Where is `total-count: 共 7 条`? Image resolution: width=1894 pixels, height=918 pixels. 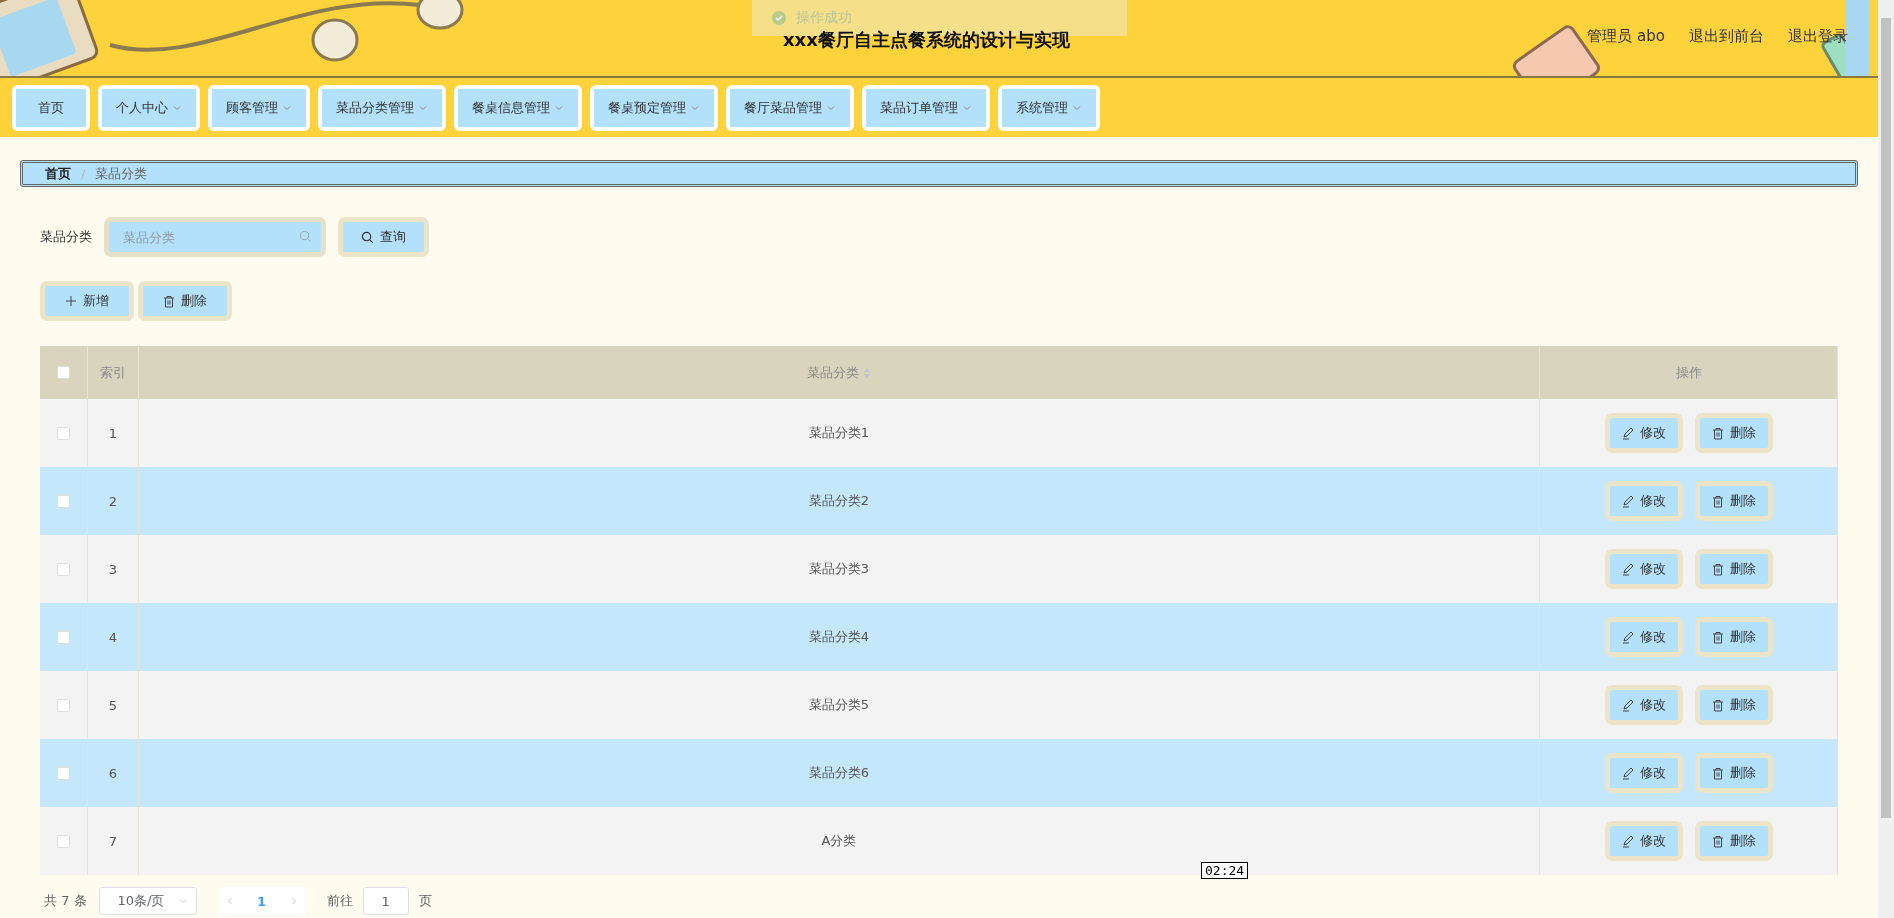
total-count: 共 7 条 is located at coordinates (65, 901).